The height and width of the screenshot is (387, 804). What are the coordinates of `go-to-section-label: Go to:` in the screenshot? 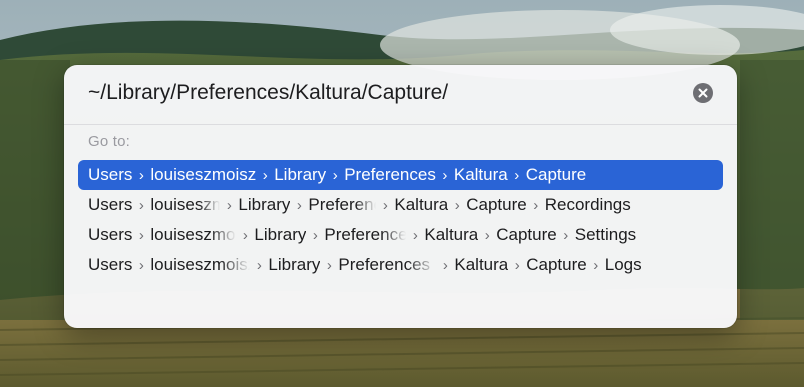 It's located at (109, 141).